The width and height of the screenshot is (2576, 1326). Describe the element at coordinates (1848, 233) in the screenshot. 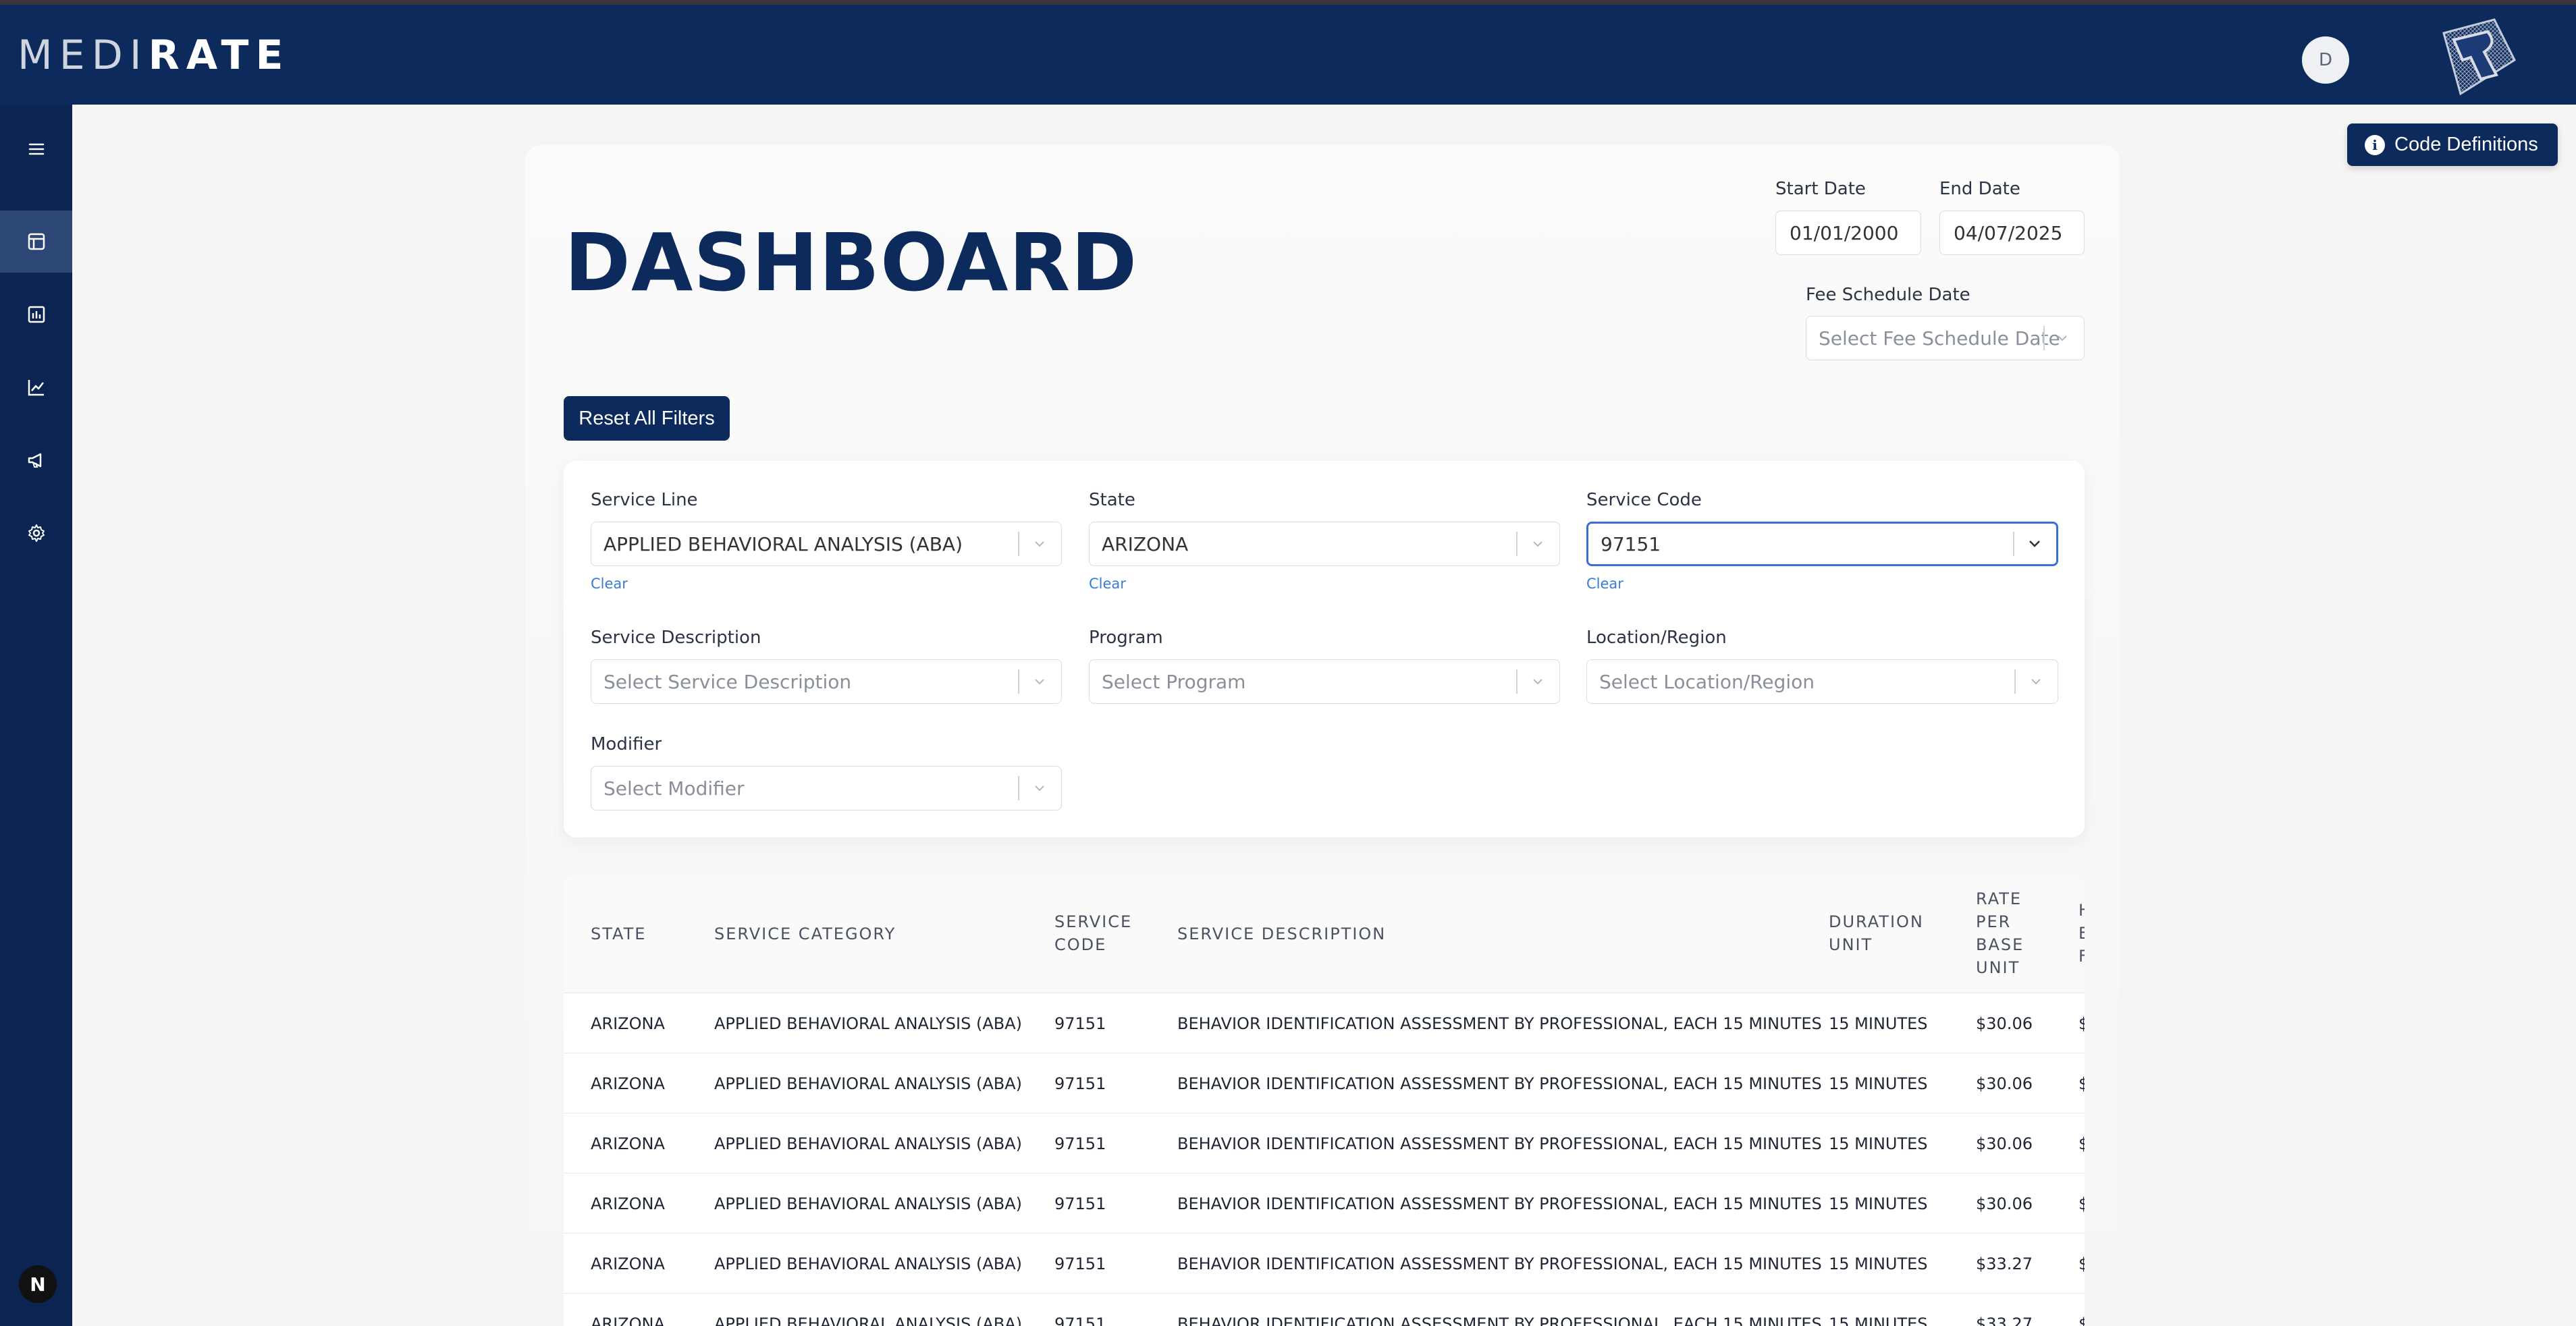

I see `start-date-input: 01/01/2000` at that location.